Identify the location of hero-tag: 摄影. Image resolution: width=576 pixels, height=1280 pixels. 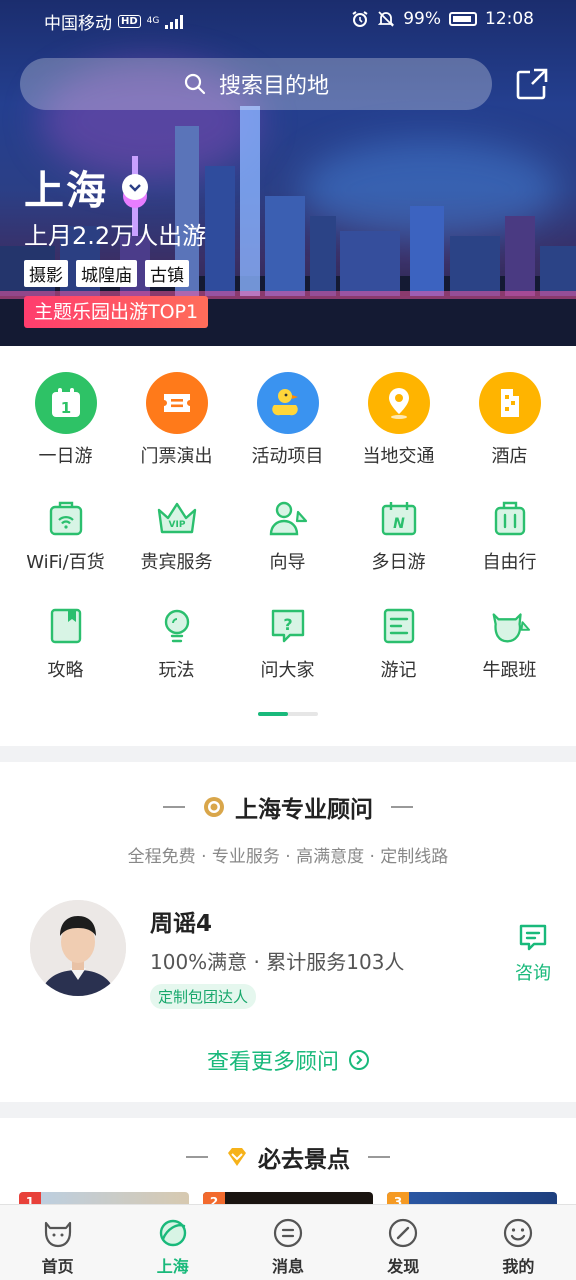
(46, 273).